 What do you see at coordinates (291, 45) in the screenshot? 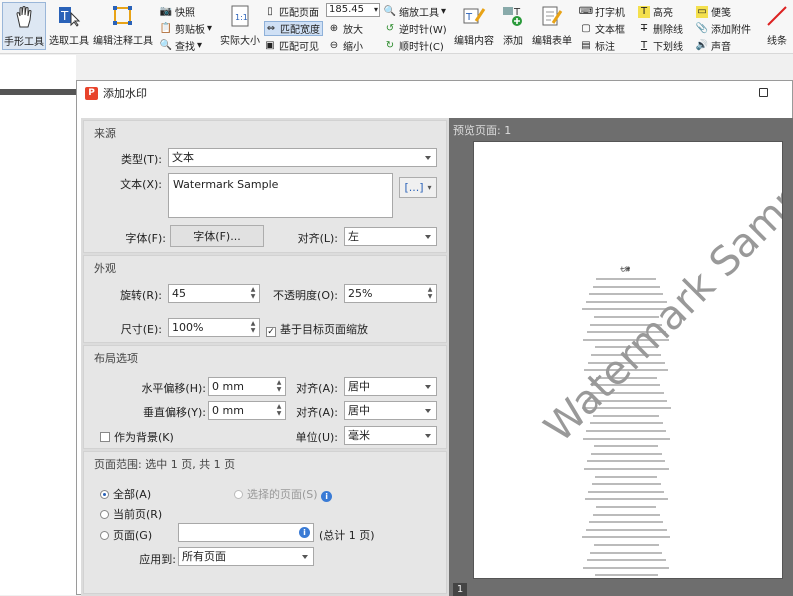
I see `fit-visible-button: ▣ 匹配可见` at bounding box center [291, 45].